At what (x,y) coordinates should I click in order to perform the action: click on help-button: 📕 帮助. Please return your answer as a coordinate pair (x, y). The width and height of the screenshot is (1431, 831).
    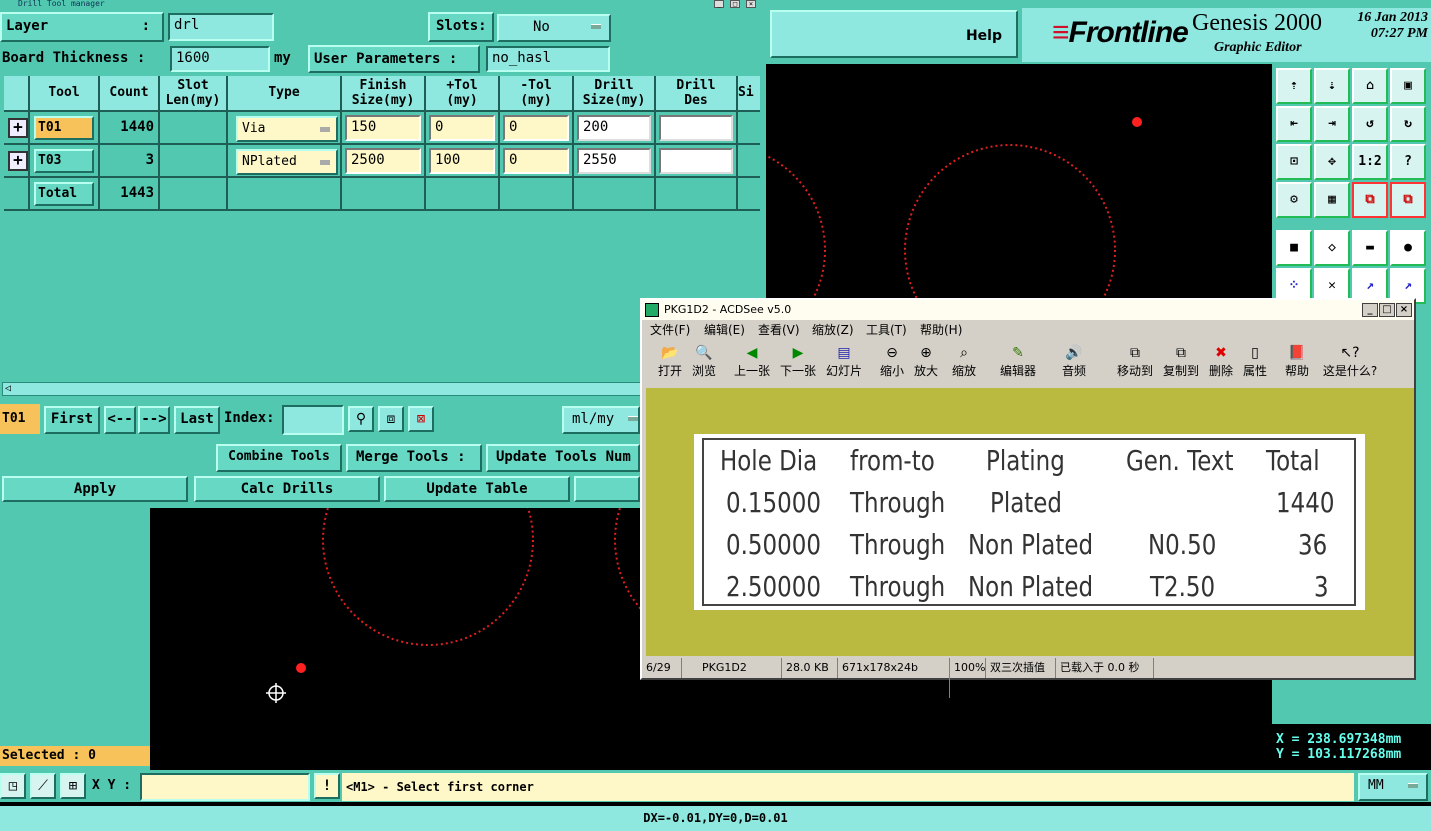
    Looking at the image, I should click on (1297, 361).